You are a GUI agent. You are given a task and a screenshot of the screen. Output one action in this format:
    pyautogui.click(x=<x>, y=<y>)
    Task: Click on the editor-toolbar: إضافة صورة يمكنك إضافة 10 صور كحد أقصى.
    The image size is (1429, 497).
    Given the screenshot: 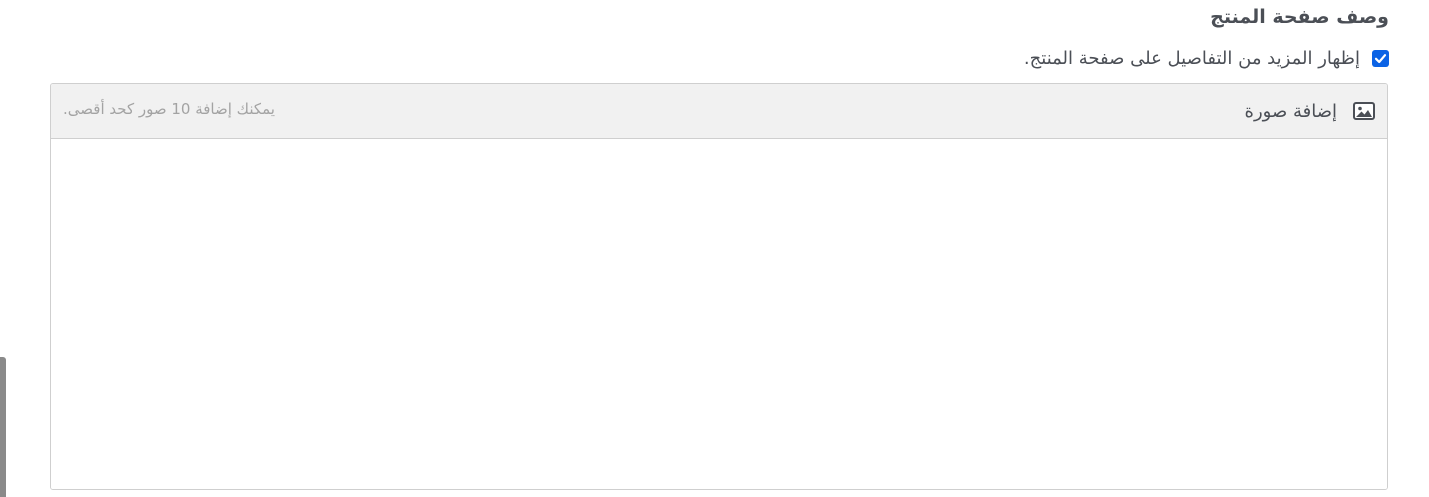 What is the action you would take?
    pyautogui.click(x=719, y=111)
    